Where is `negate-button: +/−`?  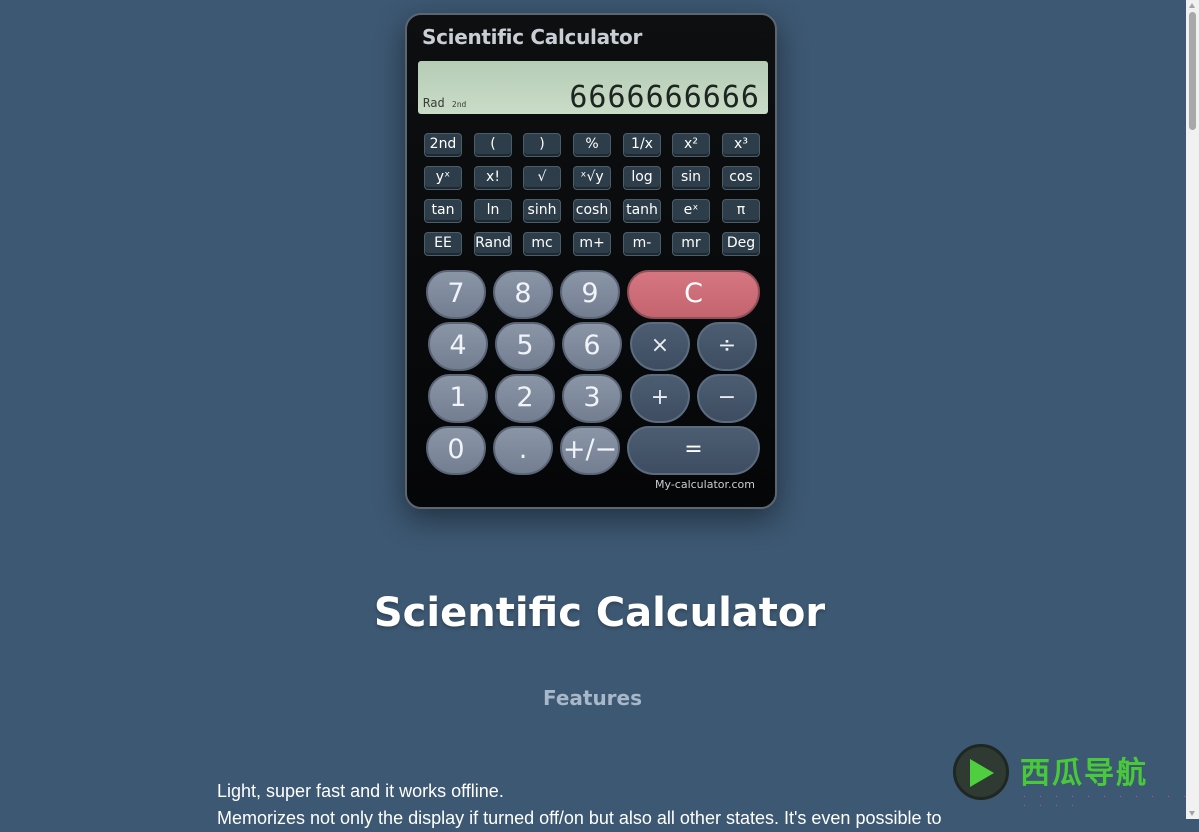 negate-button: +/− is located at coordinates (590, 450).